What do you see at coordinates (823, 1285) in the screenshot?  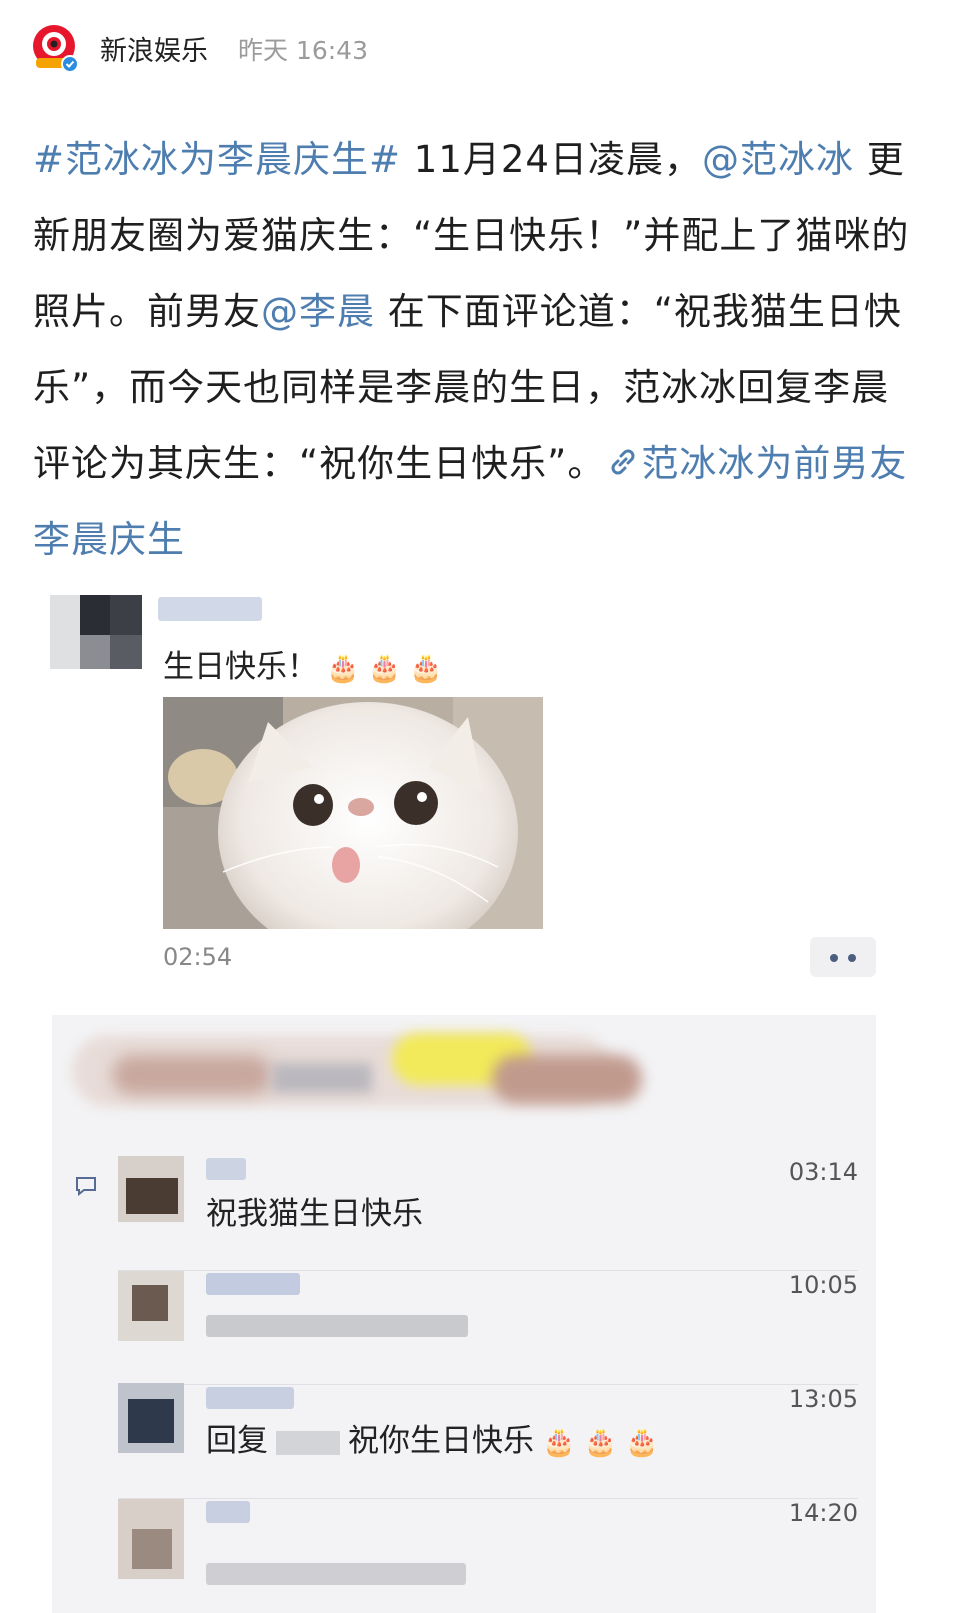 I see `comment-time: 10:05` at bounding box center [823, 1285].